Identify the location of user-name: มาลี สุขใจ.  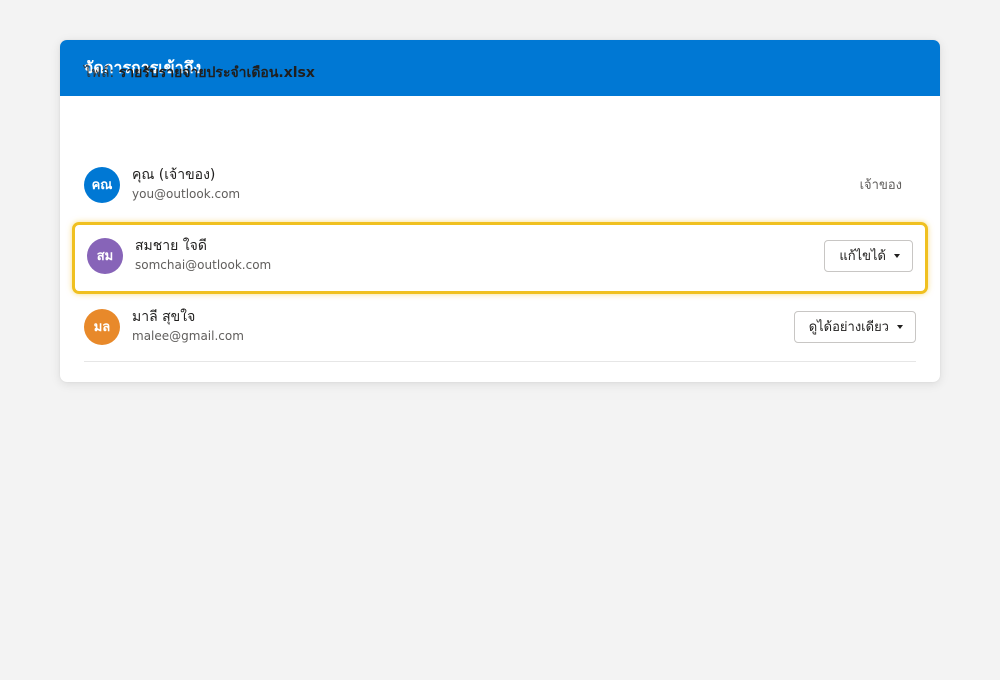
(164, 317).